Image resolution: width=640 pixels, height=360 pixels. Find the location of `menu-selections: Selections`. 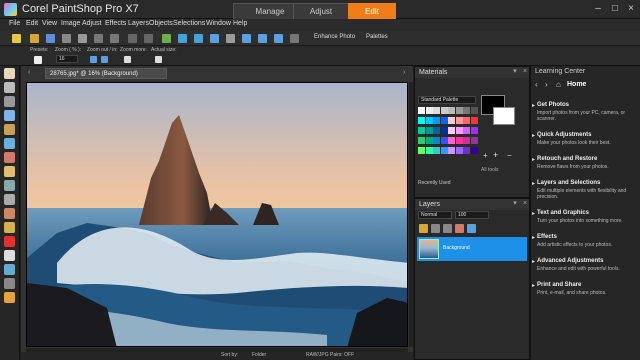

menu-selections: Selections is located at coordinates (189, 23).